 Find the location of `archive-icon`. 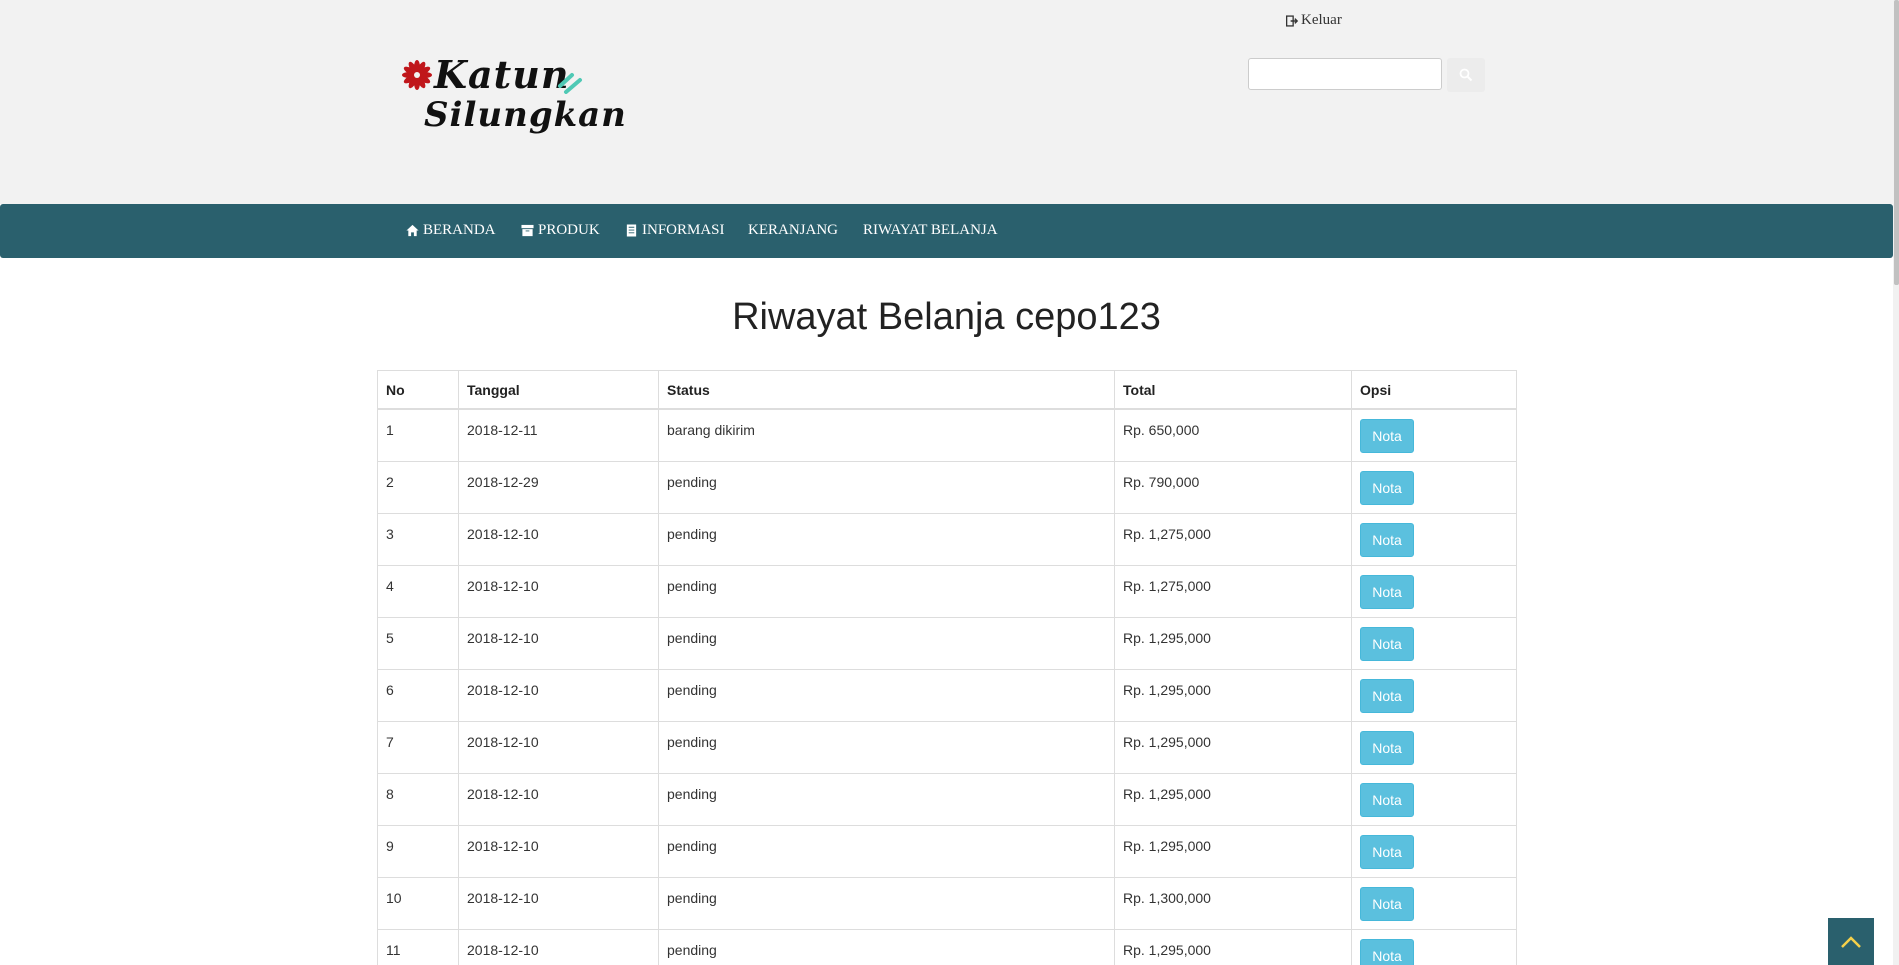

archive-icon is located at coordinates (527, 230).